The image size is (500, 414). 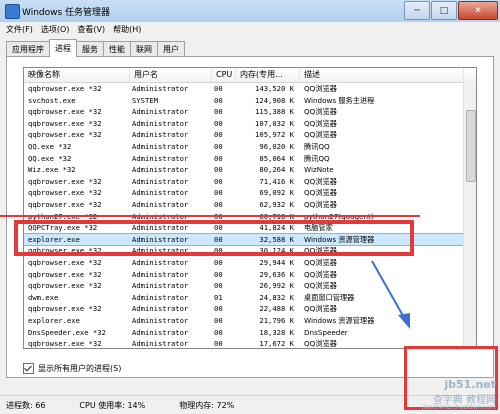 I want to click on tab-networking: 联网, so click(x=144, y=49).